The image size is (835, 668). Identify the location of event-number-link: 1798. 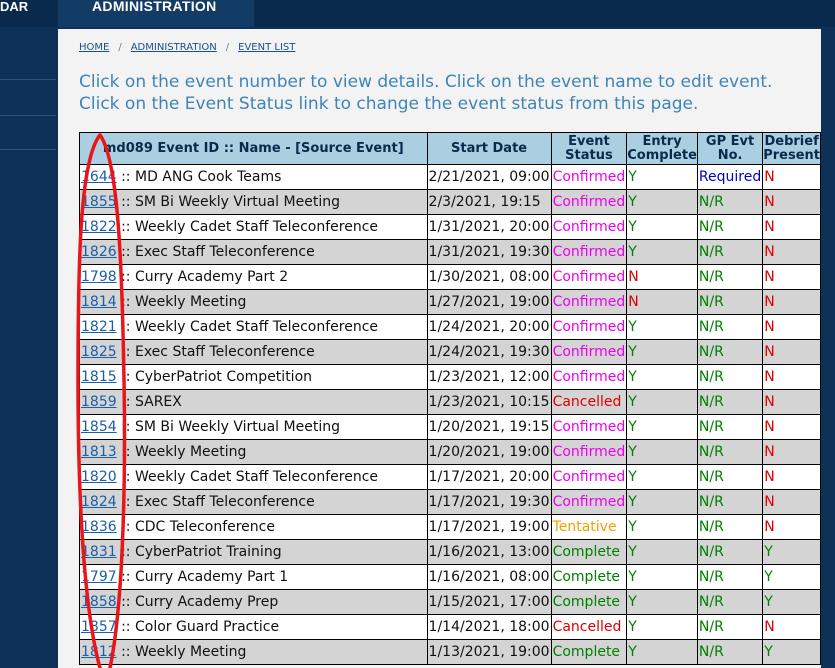
(99, 277).